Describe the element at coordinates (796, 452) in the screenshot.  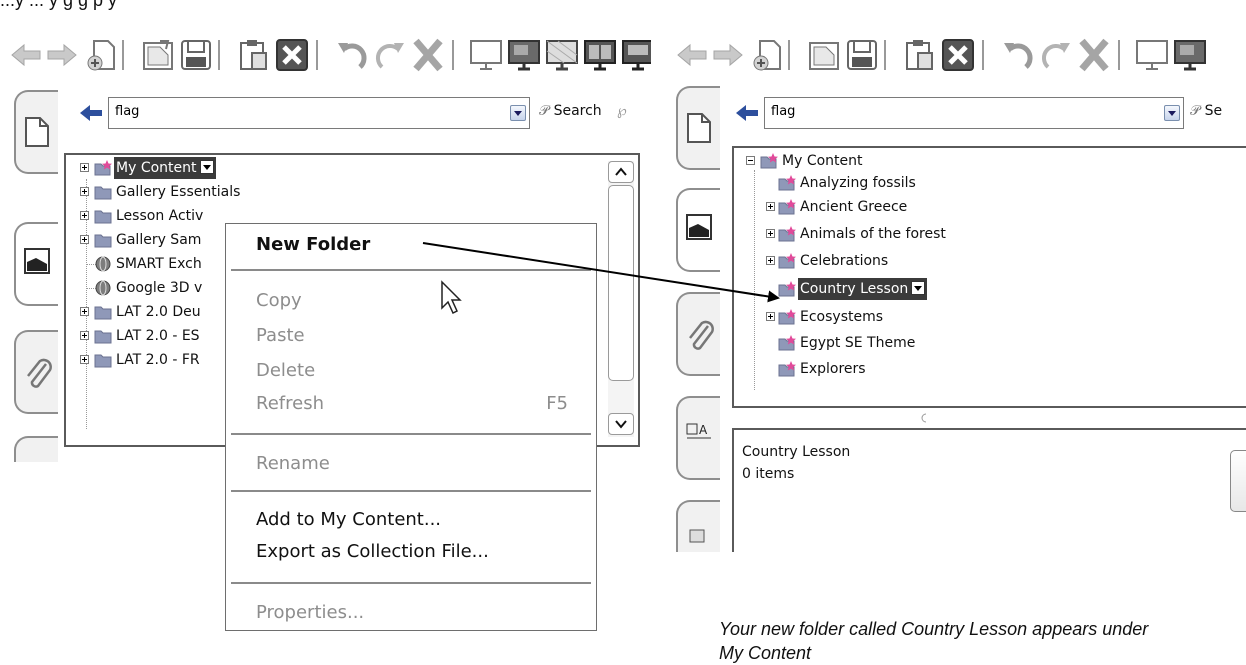
I see `folder-info-title: Country Lesson` at that location.